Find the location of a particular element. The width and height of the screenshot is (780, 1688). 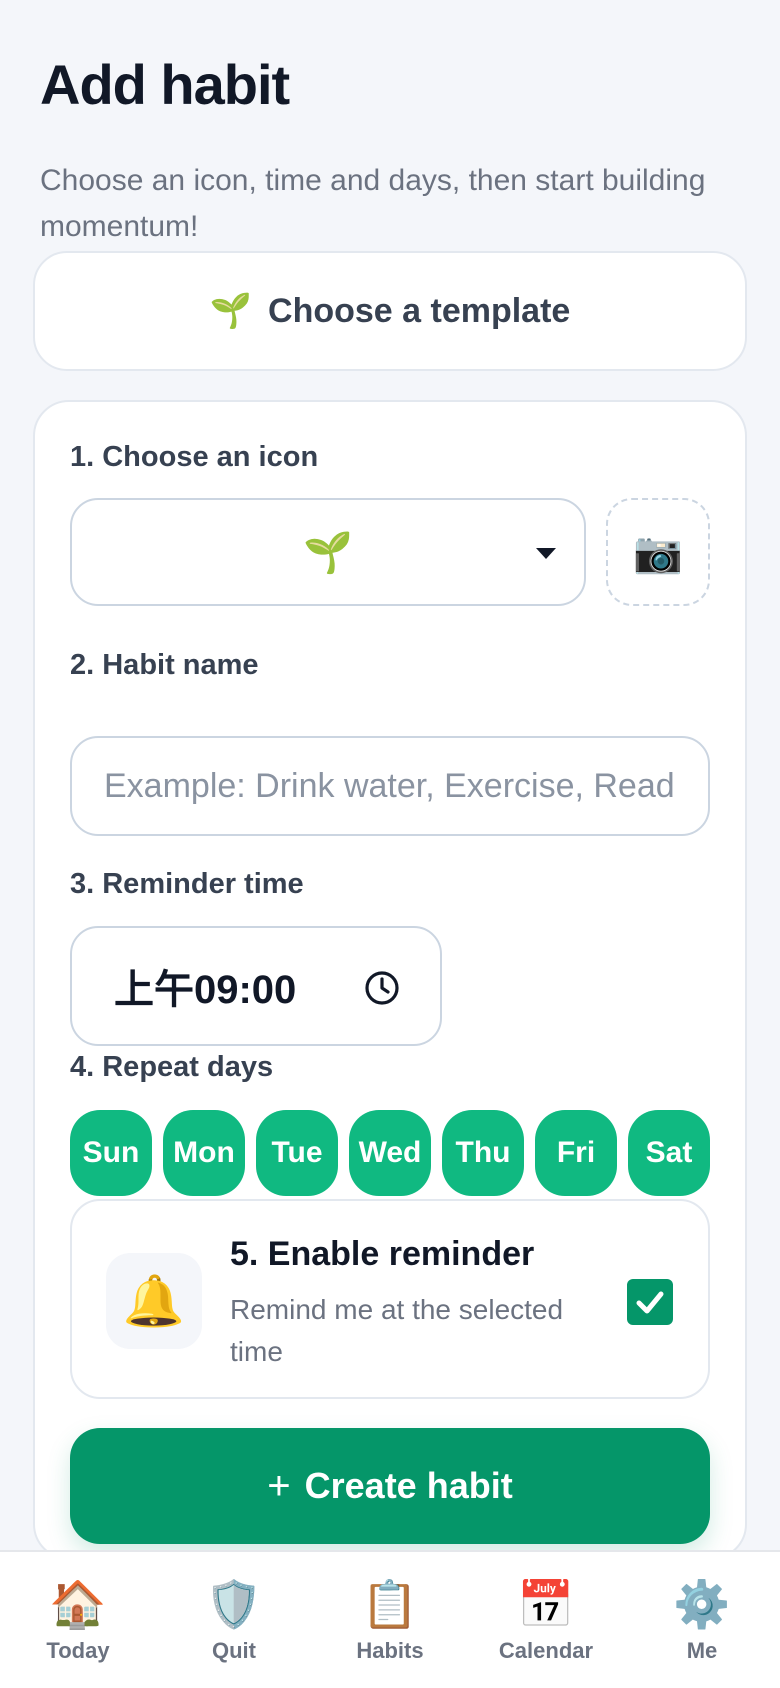

repeat-days-selector: Sun Mon Tue Wed Thu Fri Sat is located at coordinates (390, 1153).